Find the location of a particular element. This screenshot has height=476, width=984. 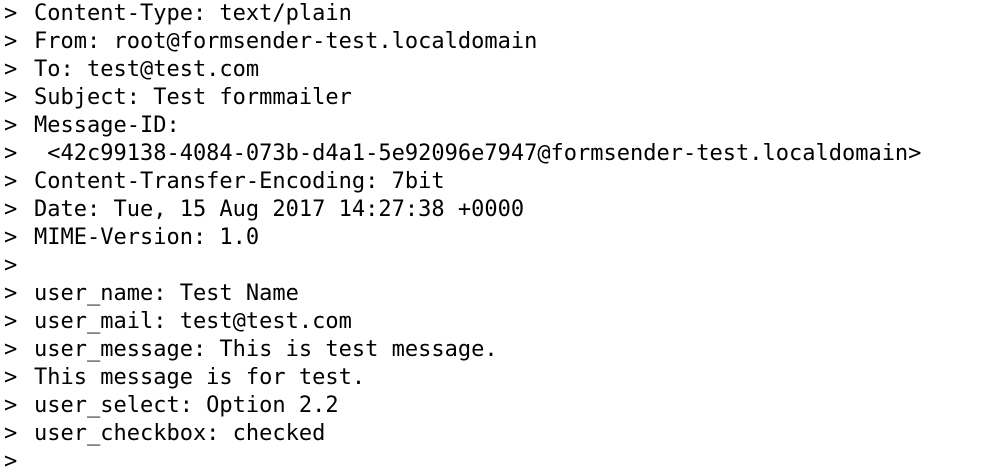

terminal-line: > To: test@test.com is located at coordinates (492, 70).